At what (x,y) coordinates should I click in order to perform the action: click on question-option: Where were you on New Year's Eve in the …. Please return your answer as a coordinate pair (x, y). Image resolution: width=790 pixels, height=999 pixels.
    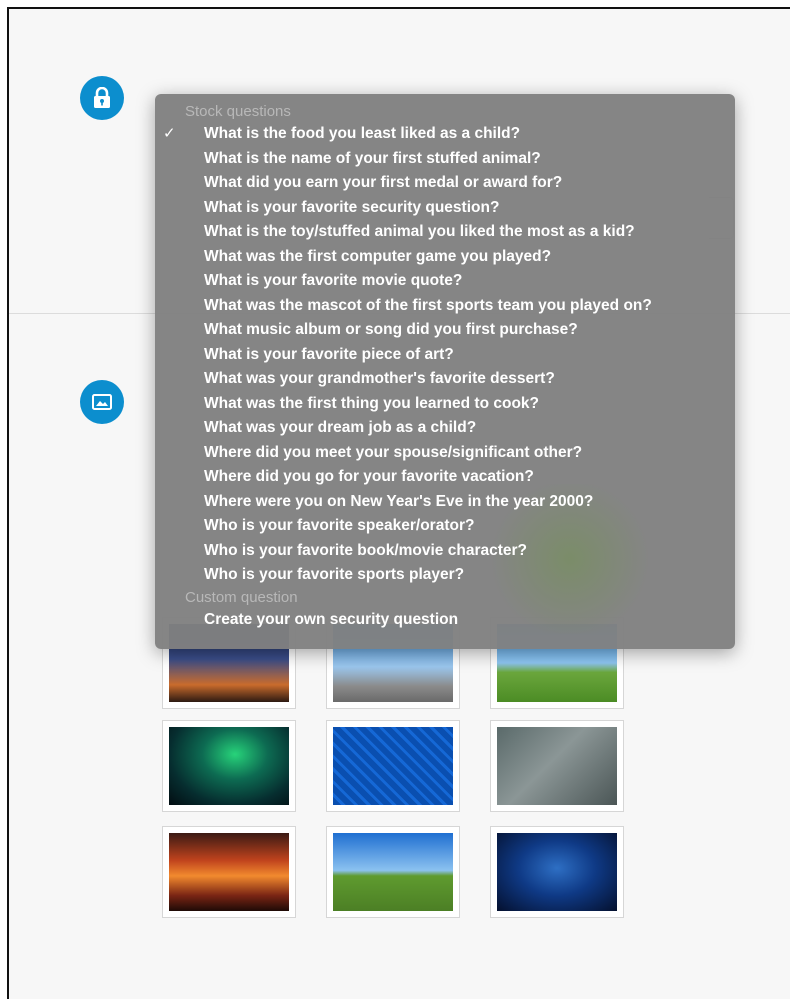
    Looking at the image, I should click on (445, 502).